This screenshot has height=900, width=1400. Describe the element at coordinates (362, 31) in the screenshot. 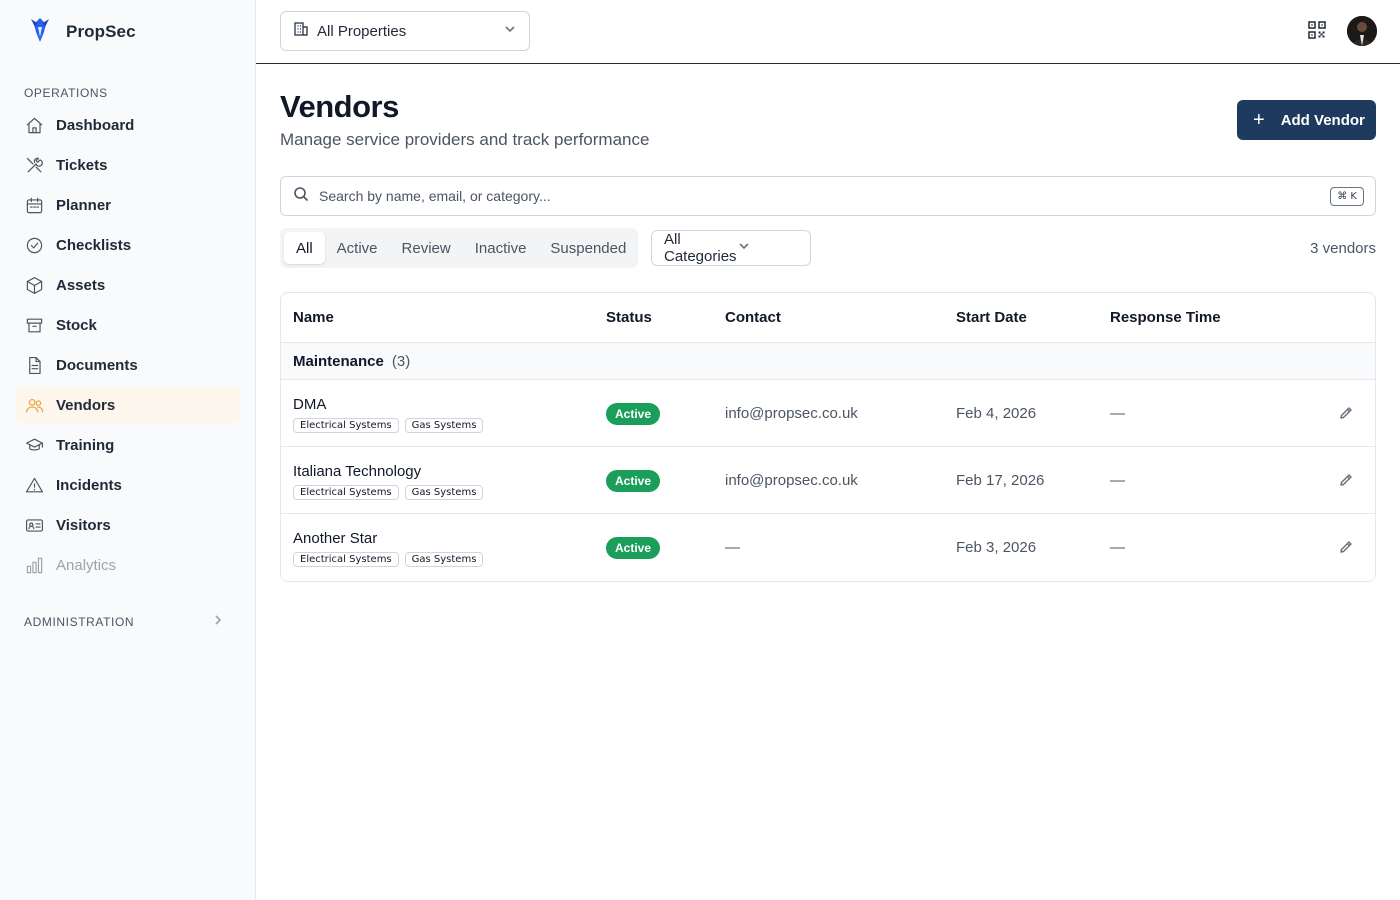

I see `property-select-value: All Properties` at that location.